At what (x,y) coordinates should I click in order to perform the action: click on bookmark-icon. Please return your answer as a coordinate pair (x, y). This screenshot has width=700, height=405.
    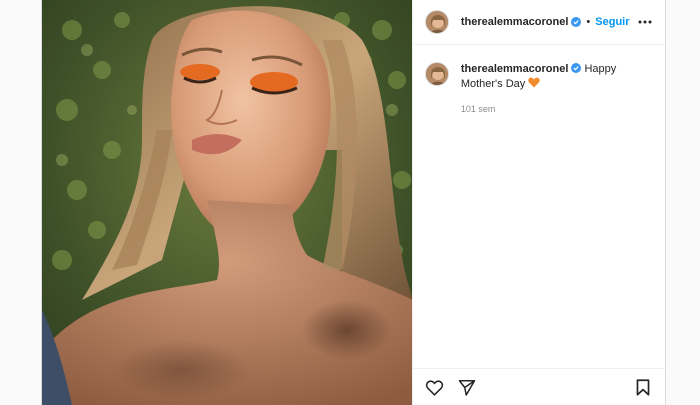
    Looking at the image, I should click on (643, 387).